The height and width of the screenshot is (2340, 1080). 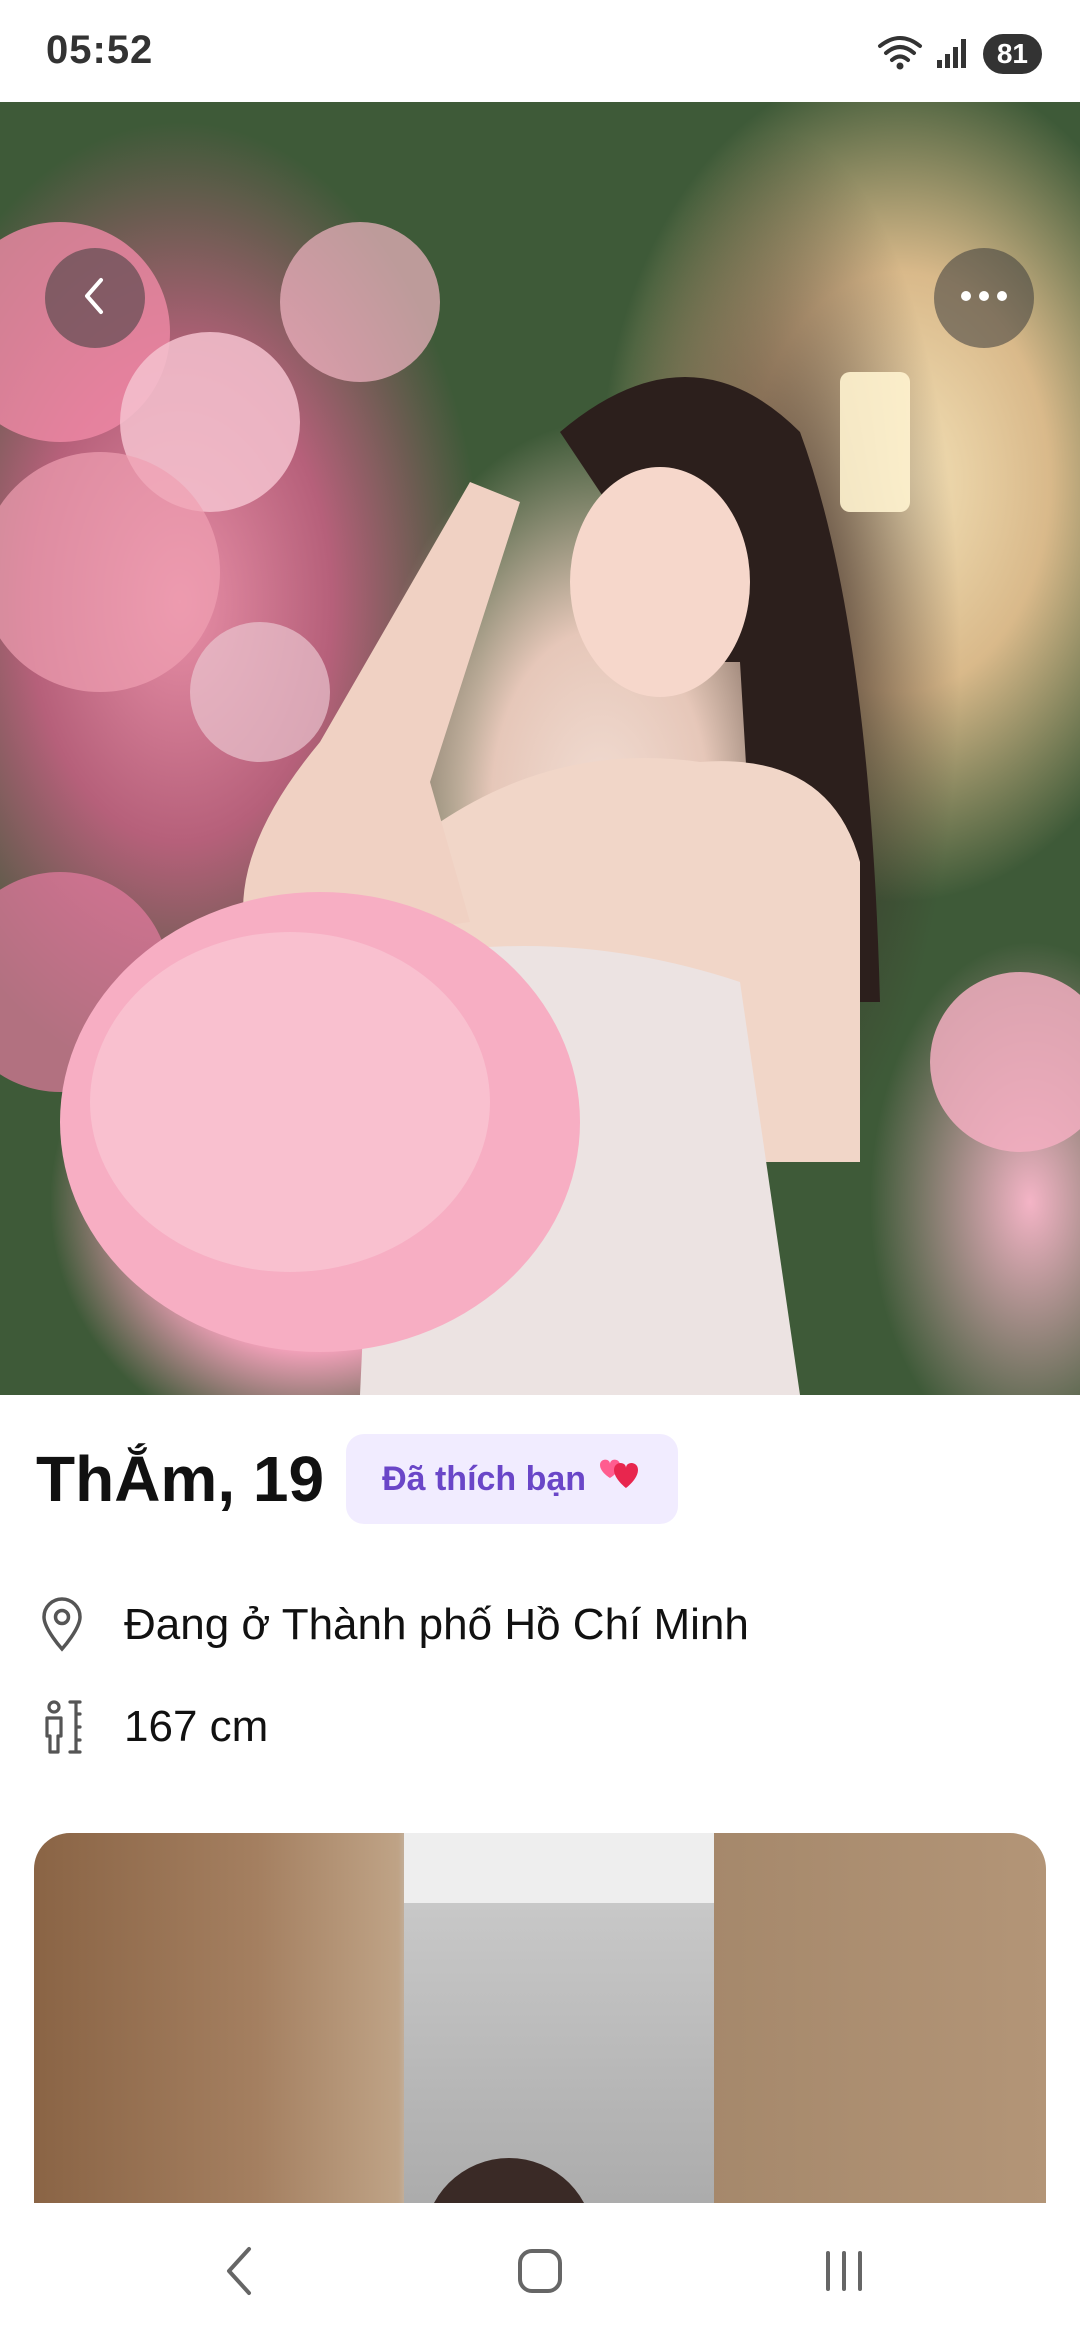 I want to click on recents-icon, so click(x=844, y=2273).